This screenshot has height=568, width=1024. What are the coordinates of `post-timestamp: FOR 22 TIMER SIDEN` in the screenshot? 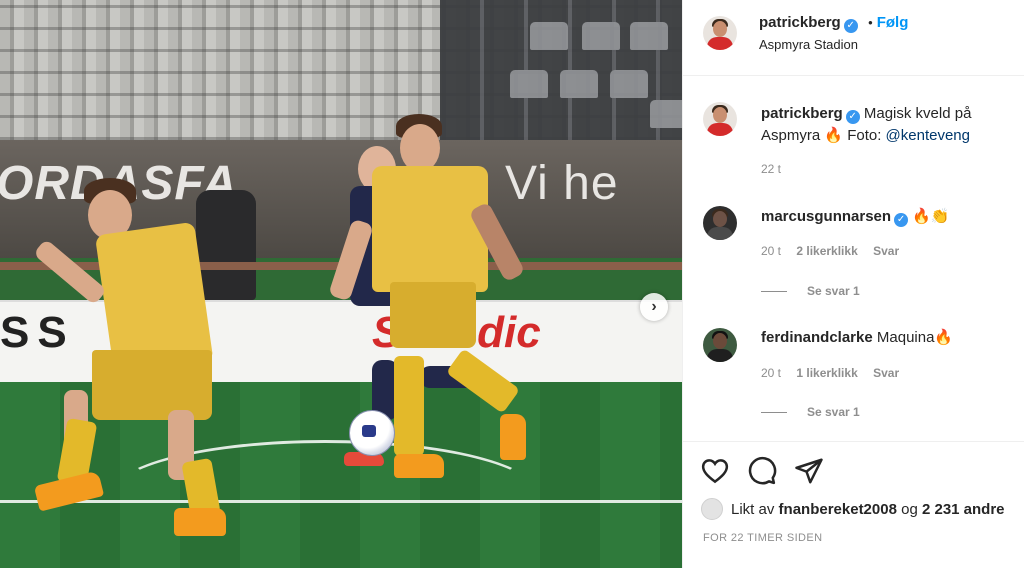 It's located at (762, 538).